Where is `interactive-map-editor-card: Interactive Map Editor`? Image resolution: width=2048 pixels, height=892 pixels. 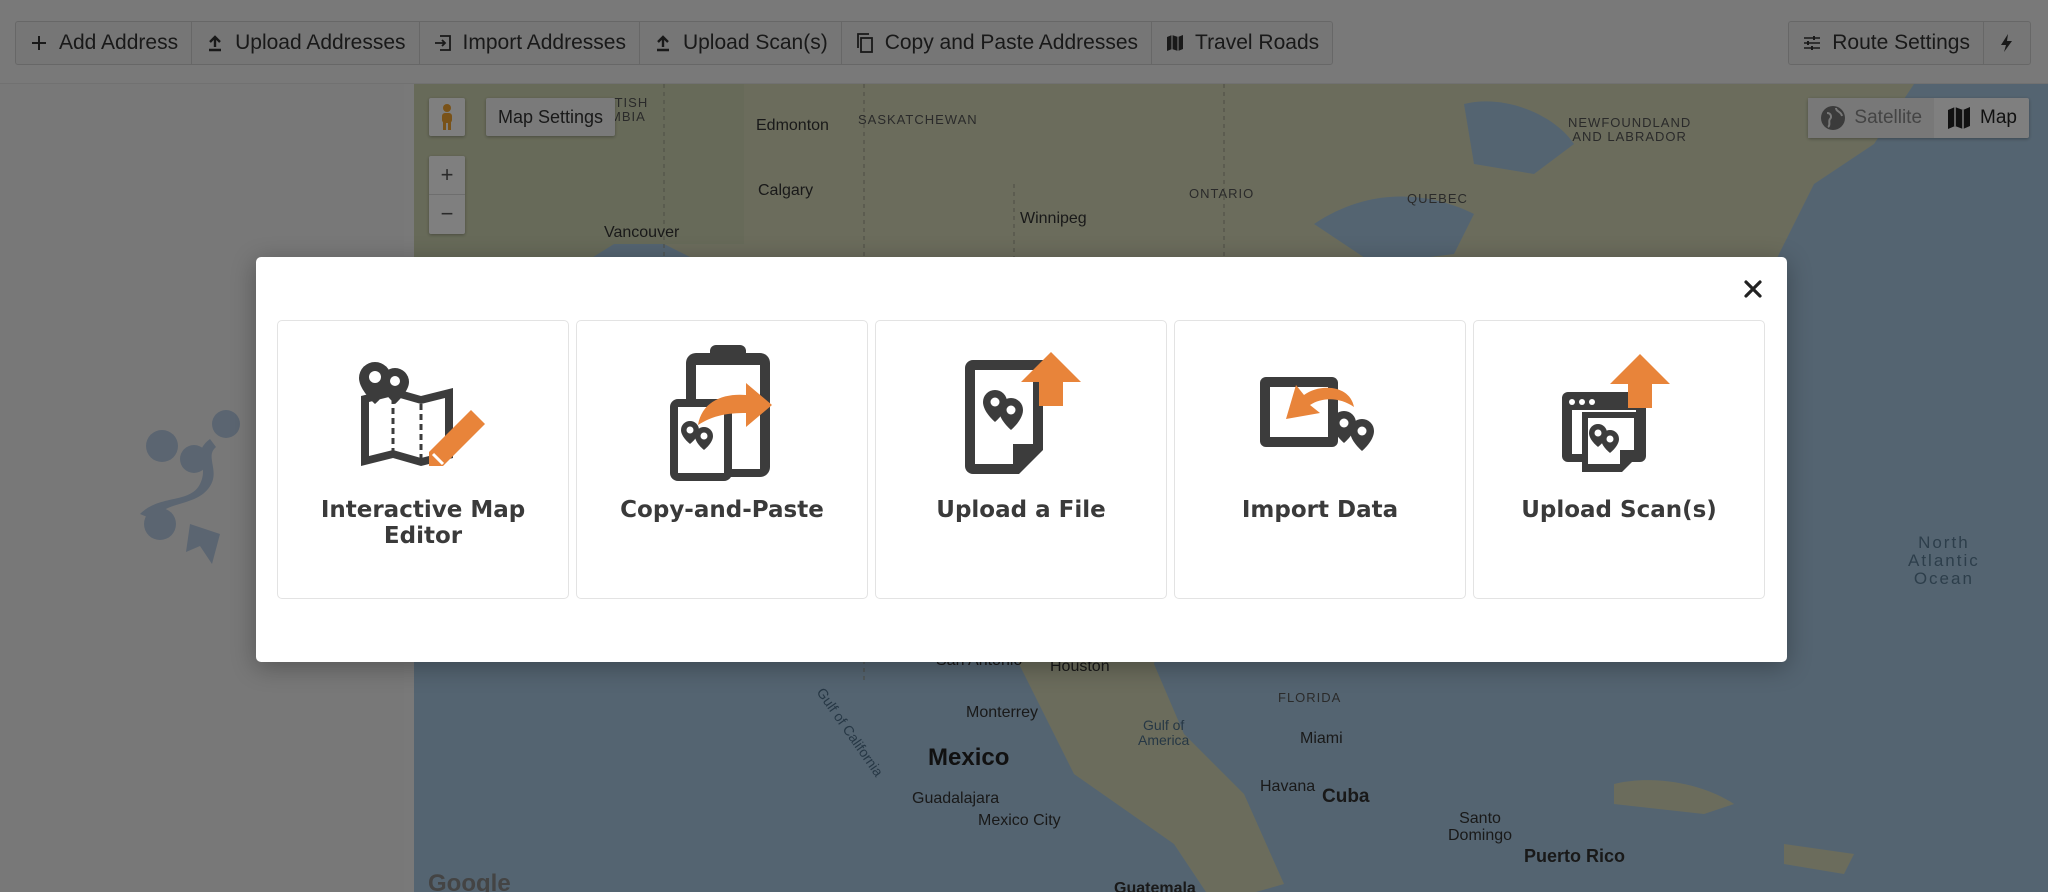
interactive-map-editor-card: Interactive Map Editor is located at coordinates (423, 459).